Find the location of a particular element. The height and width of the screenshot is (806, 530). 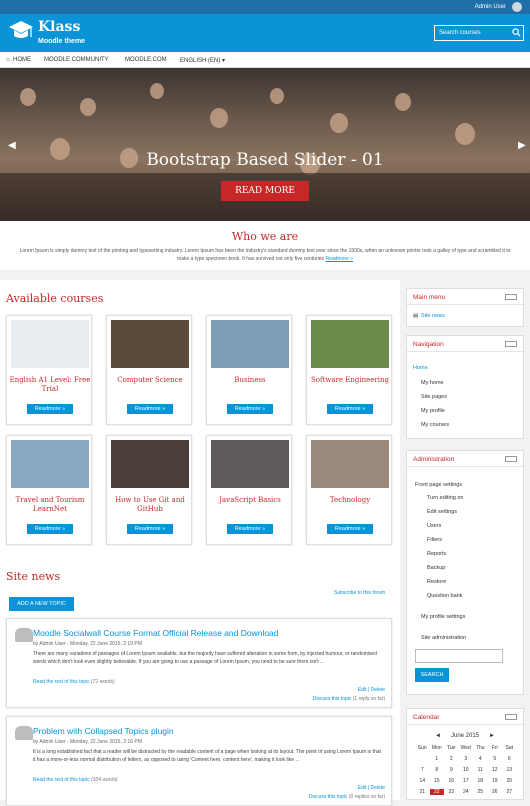

add-new-topic-button: ADD A NEW TOPIC is located at coordinates (41, 604).